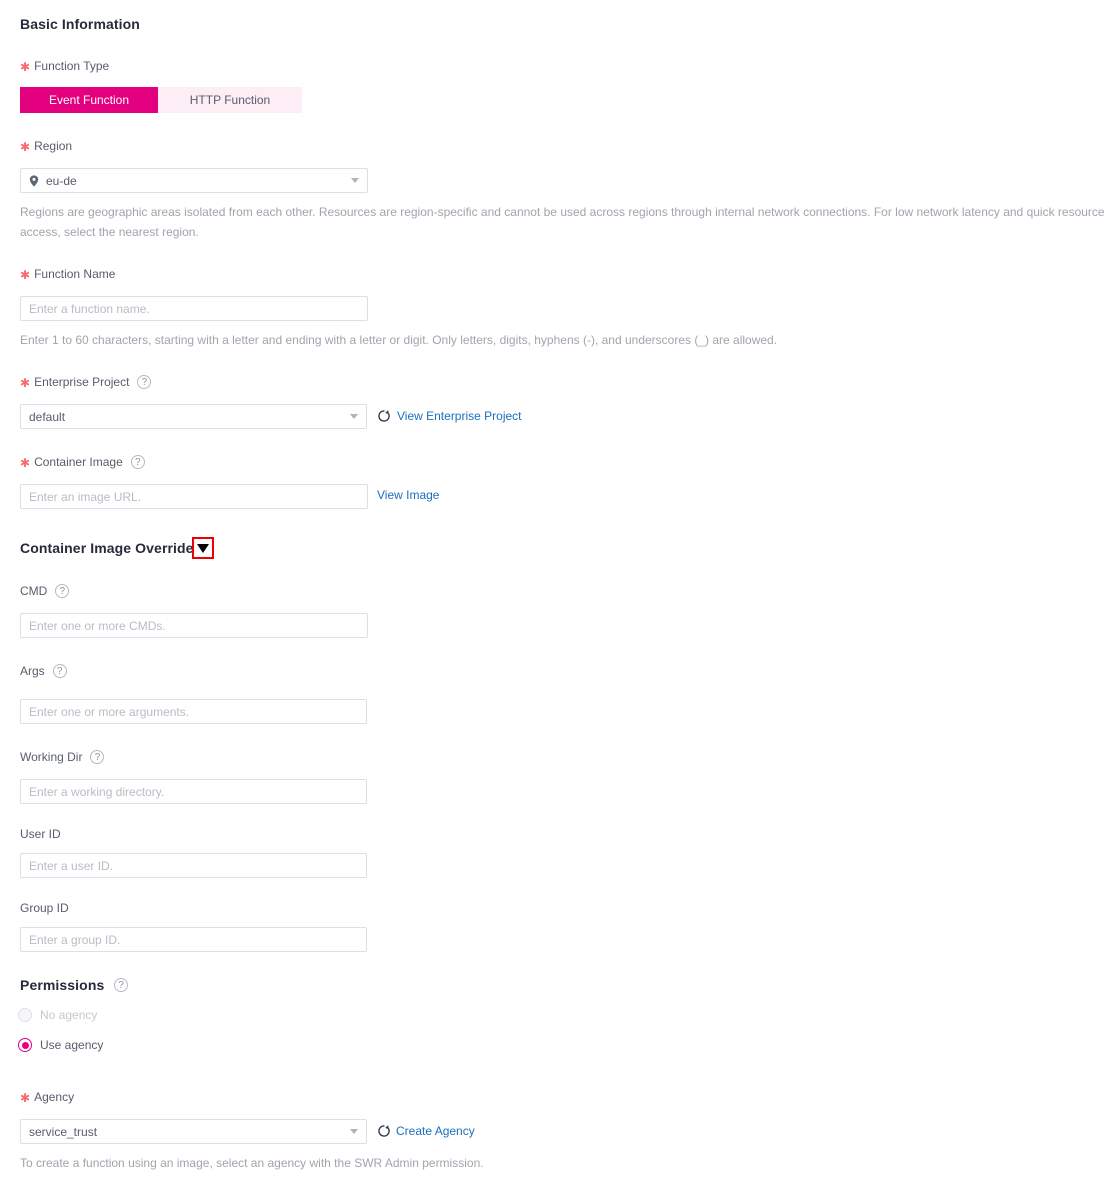  I want to click on group-id-input: Enter a group ID., so click(193, 939).